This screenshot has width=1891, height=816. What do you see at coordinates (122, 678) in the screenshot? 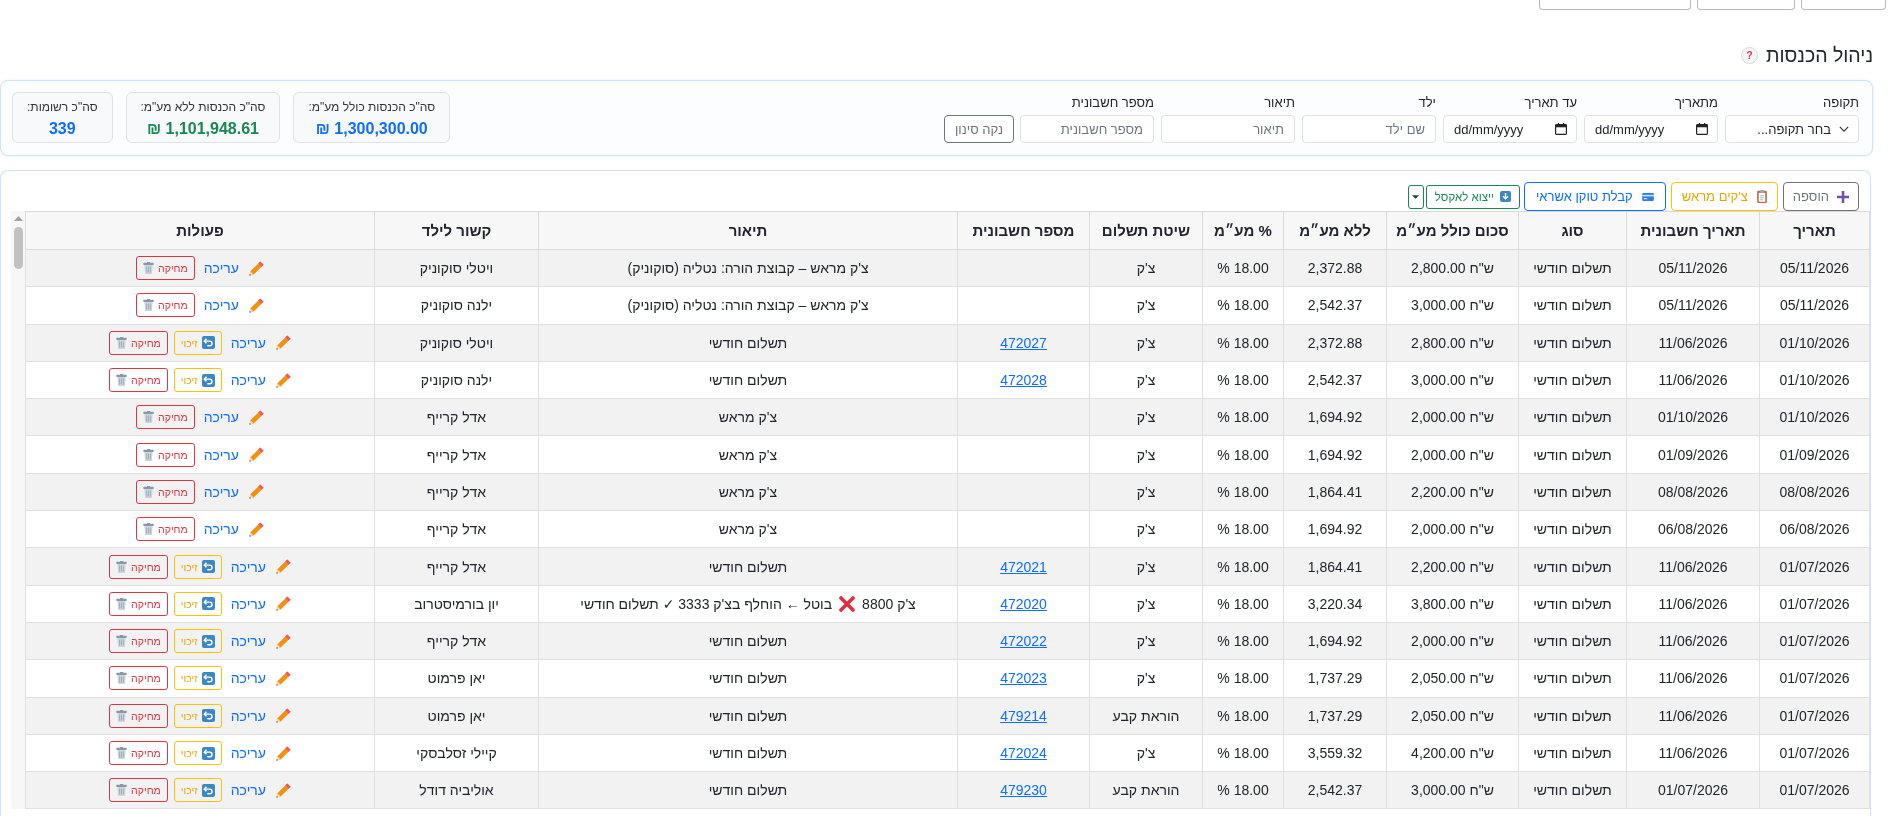
I see `trash-icon` at bounding box center [122, 678].